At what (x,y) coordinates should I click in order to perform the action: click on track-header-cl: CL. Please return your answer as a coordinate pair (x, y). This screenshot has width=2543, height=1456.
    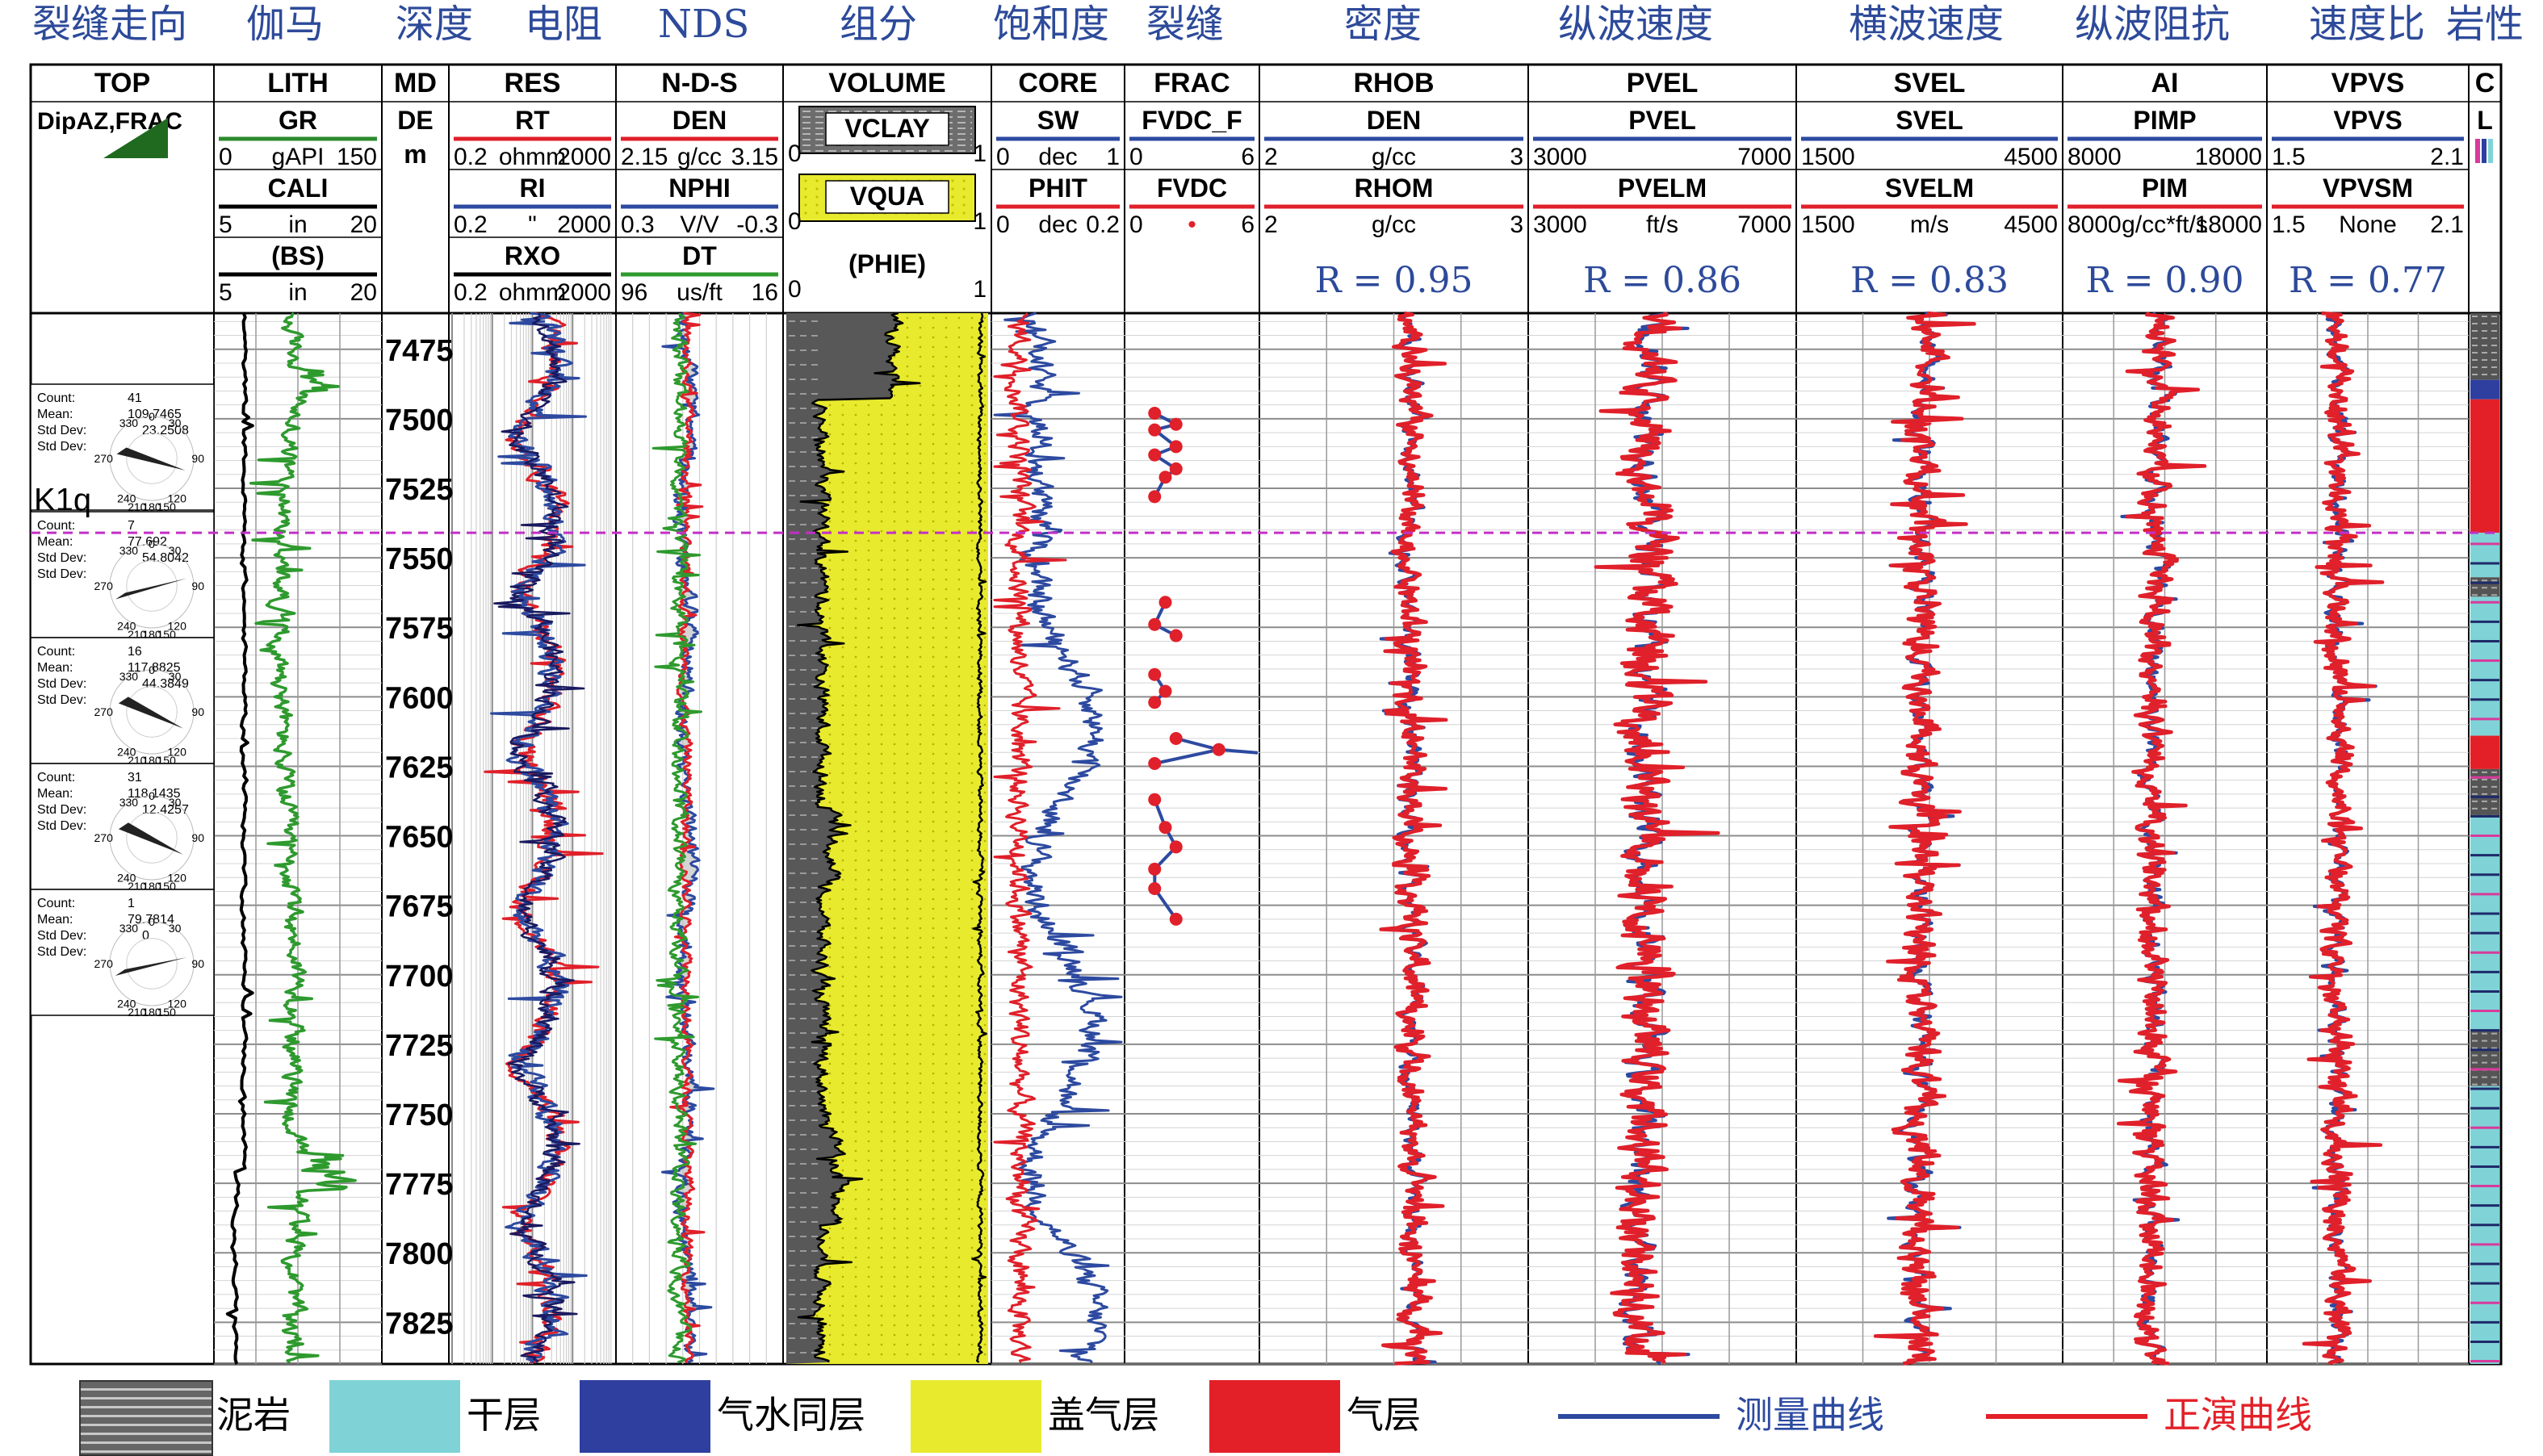
    Looking at the image, I should click on (2485, 115).